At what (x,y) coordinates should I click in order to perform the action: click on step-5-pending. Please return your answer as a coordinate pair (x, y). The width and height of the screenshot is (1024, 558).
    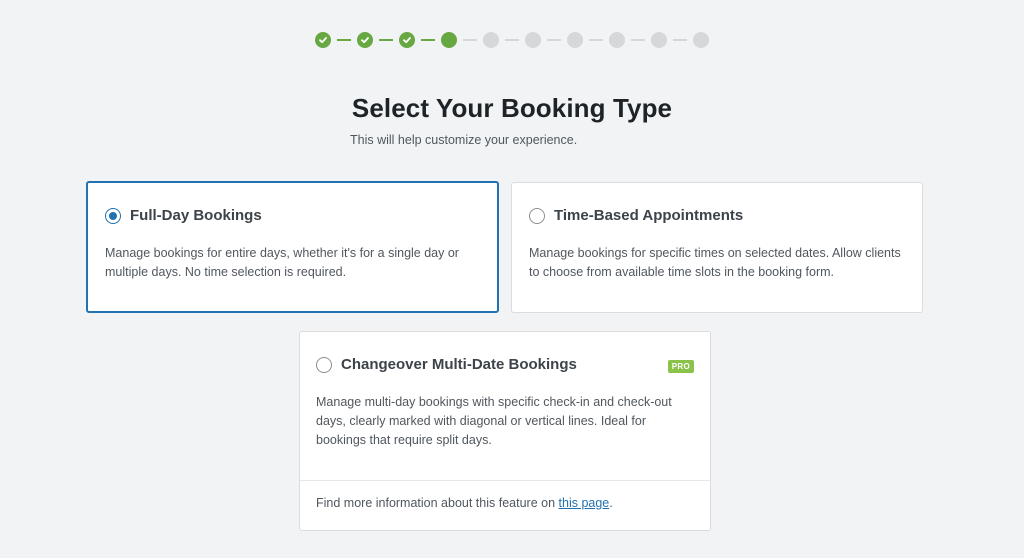
    Looking at the image, I should click on (491, 40).